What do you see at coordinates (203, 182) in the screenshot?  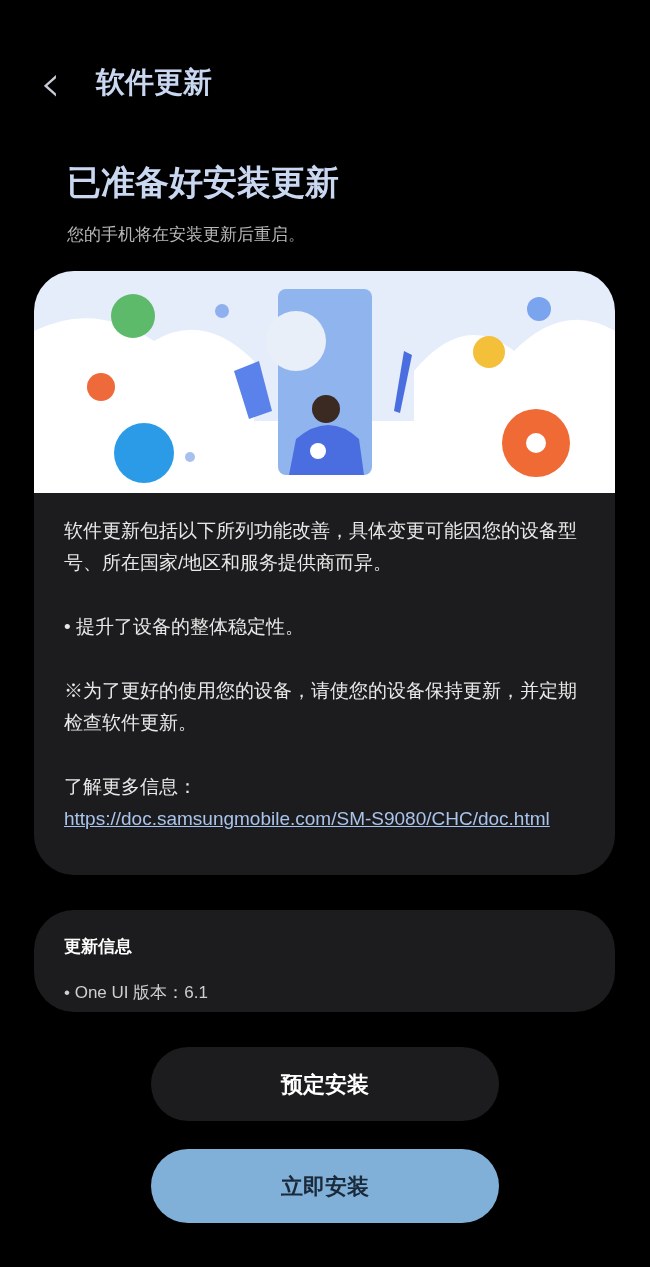 I see `heading: 已准备好安装更新` at bounding box center [203, 182].